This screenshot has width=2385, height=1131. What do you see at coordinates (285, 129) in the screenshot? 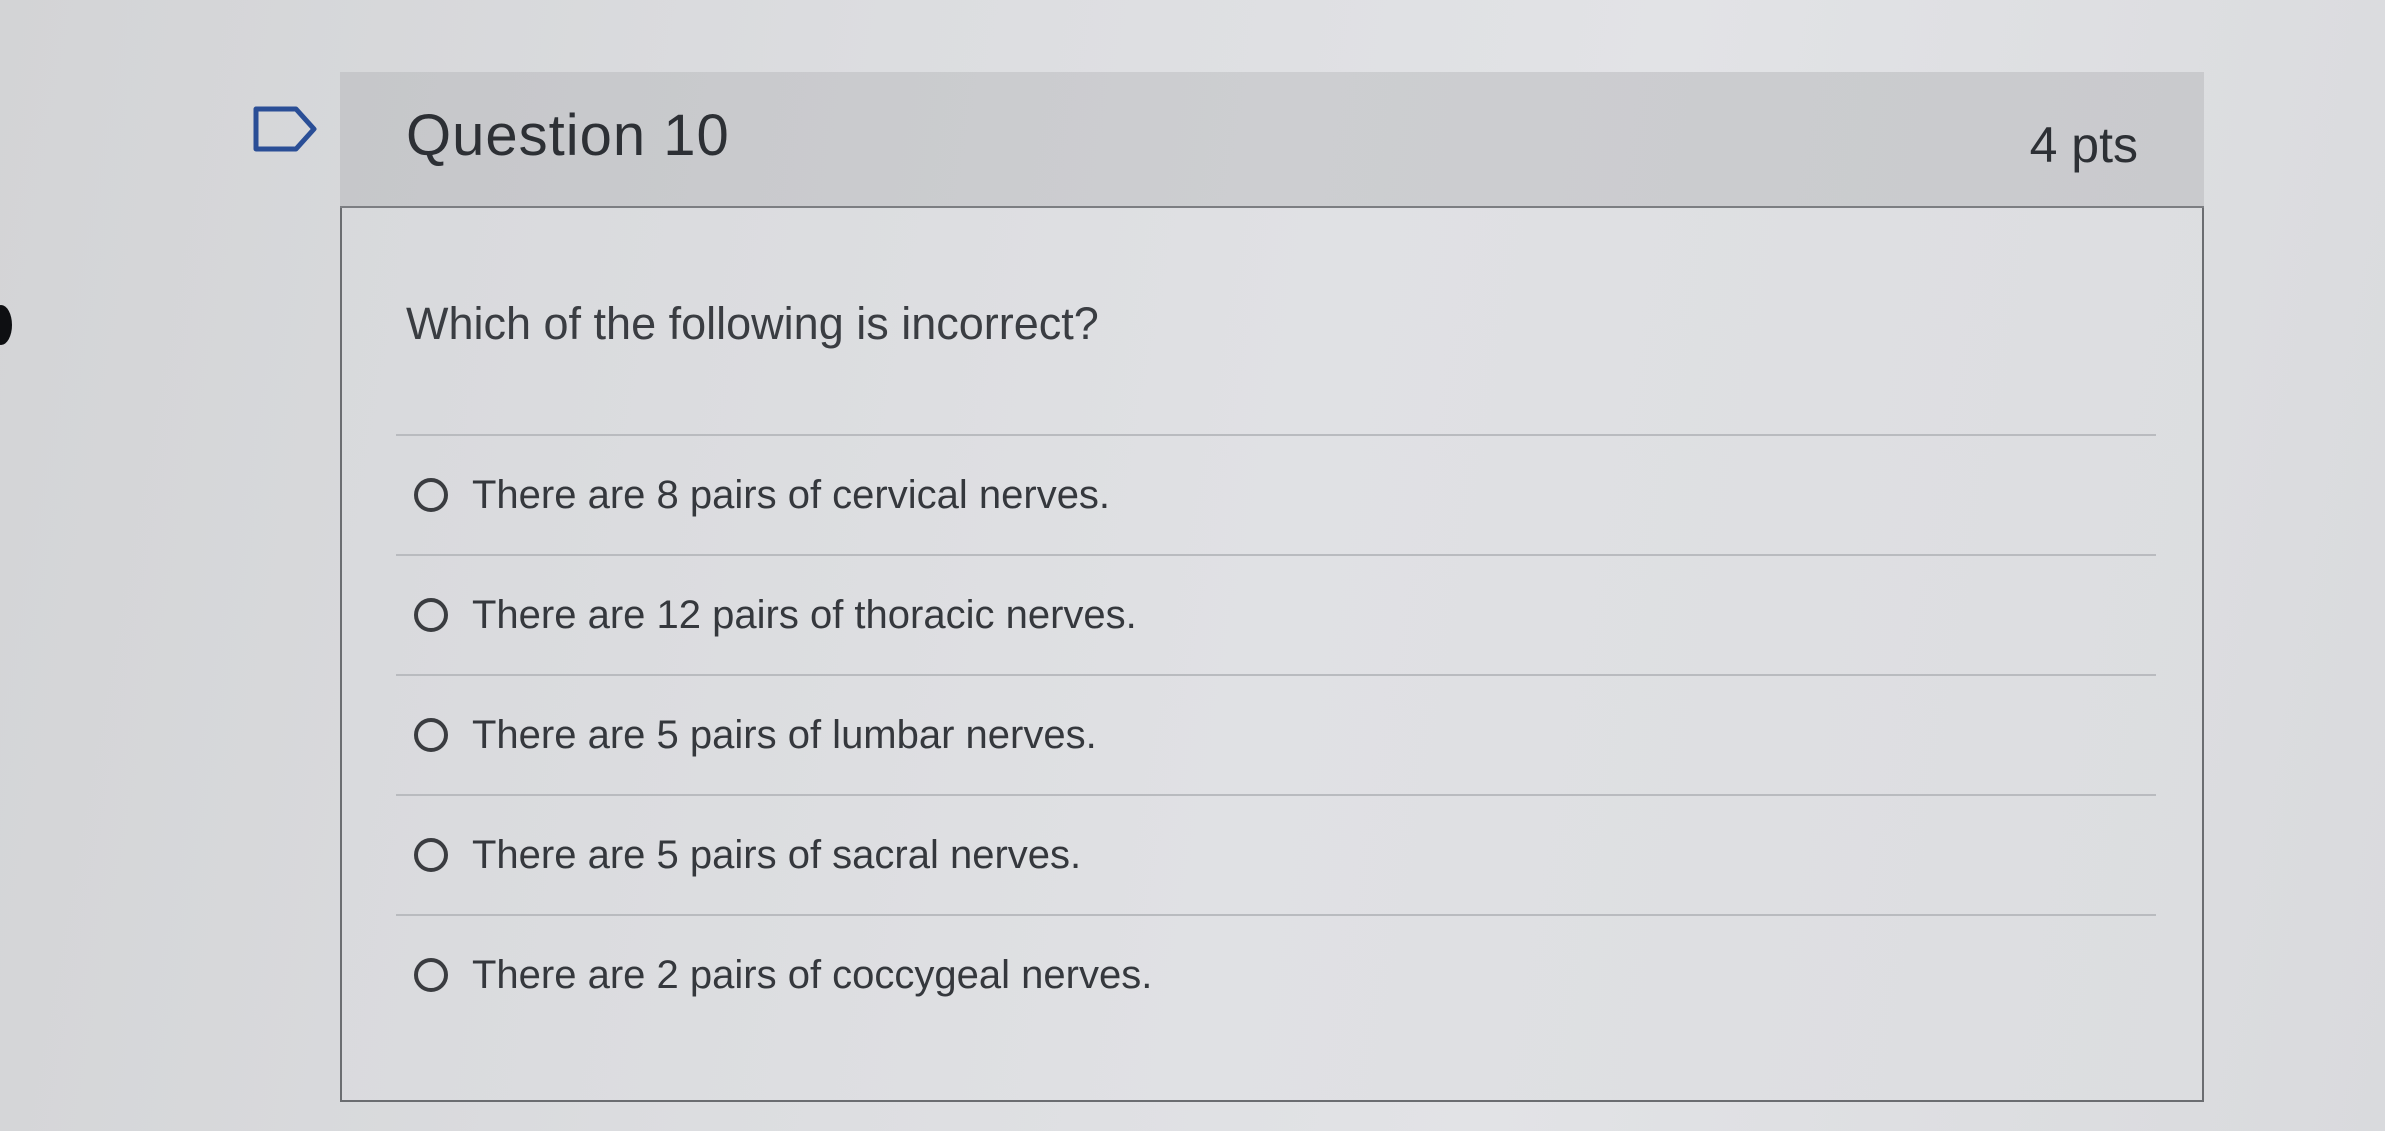
I see `flag-question-icon` at bounding box center [285, 129].